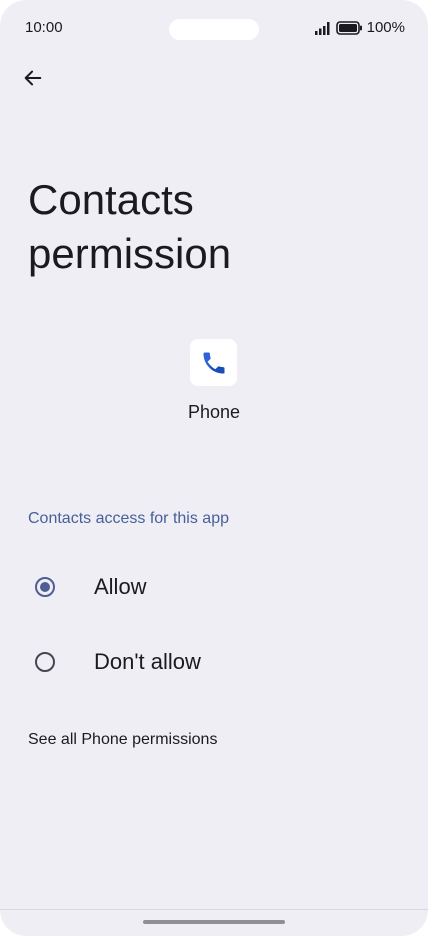  What do you see at coordinates (214, 662) in the screenshot?
I see `dont-allow-option: Don't allow` at bounding box center [214, 662].